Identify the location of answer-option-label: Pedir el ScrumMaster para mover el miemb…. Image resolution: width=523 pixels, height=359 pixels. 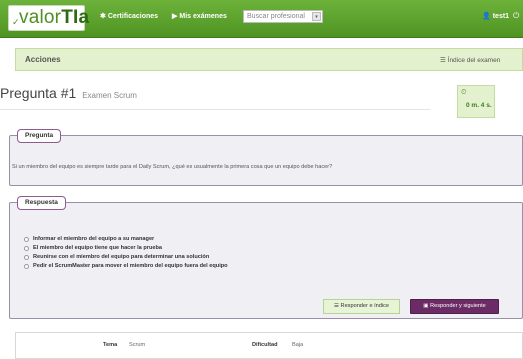
(130, 266).